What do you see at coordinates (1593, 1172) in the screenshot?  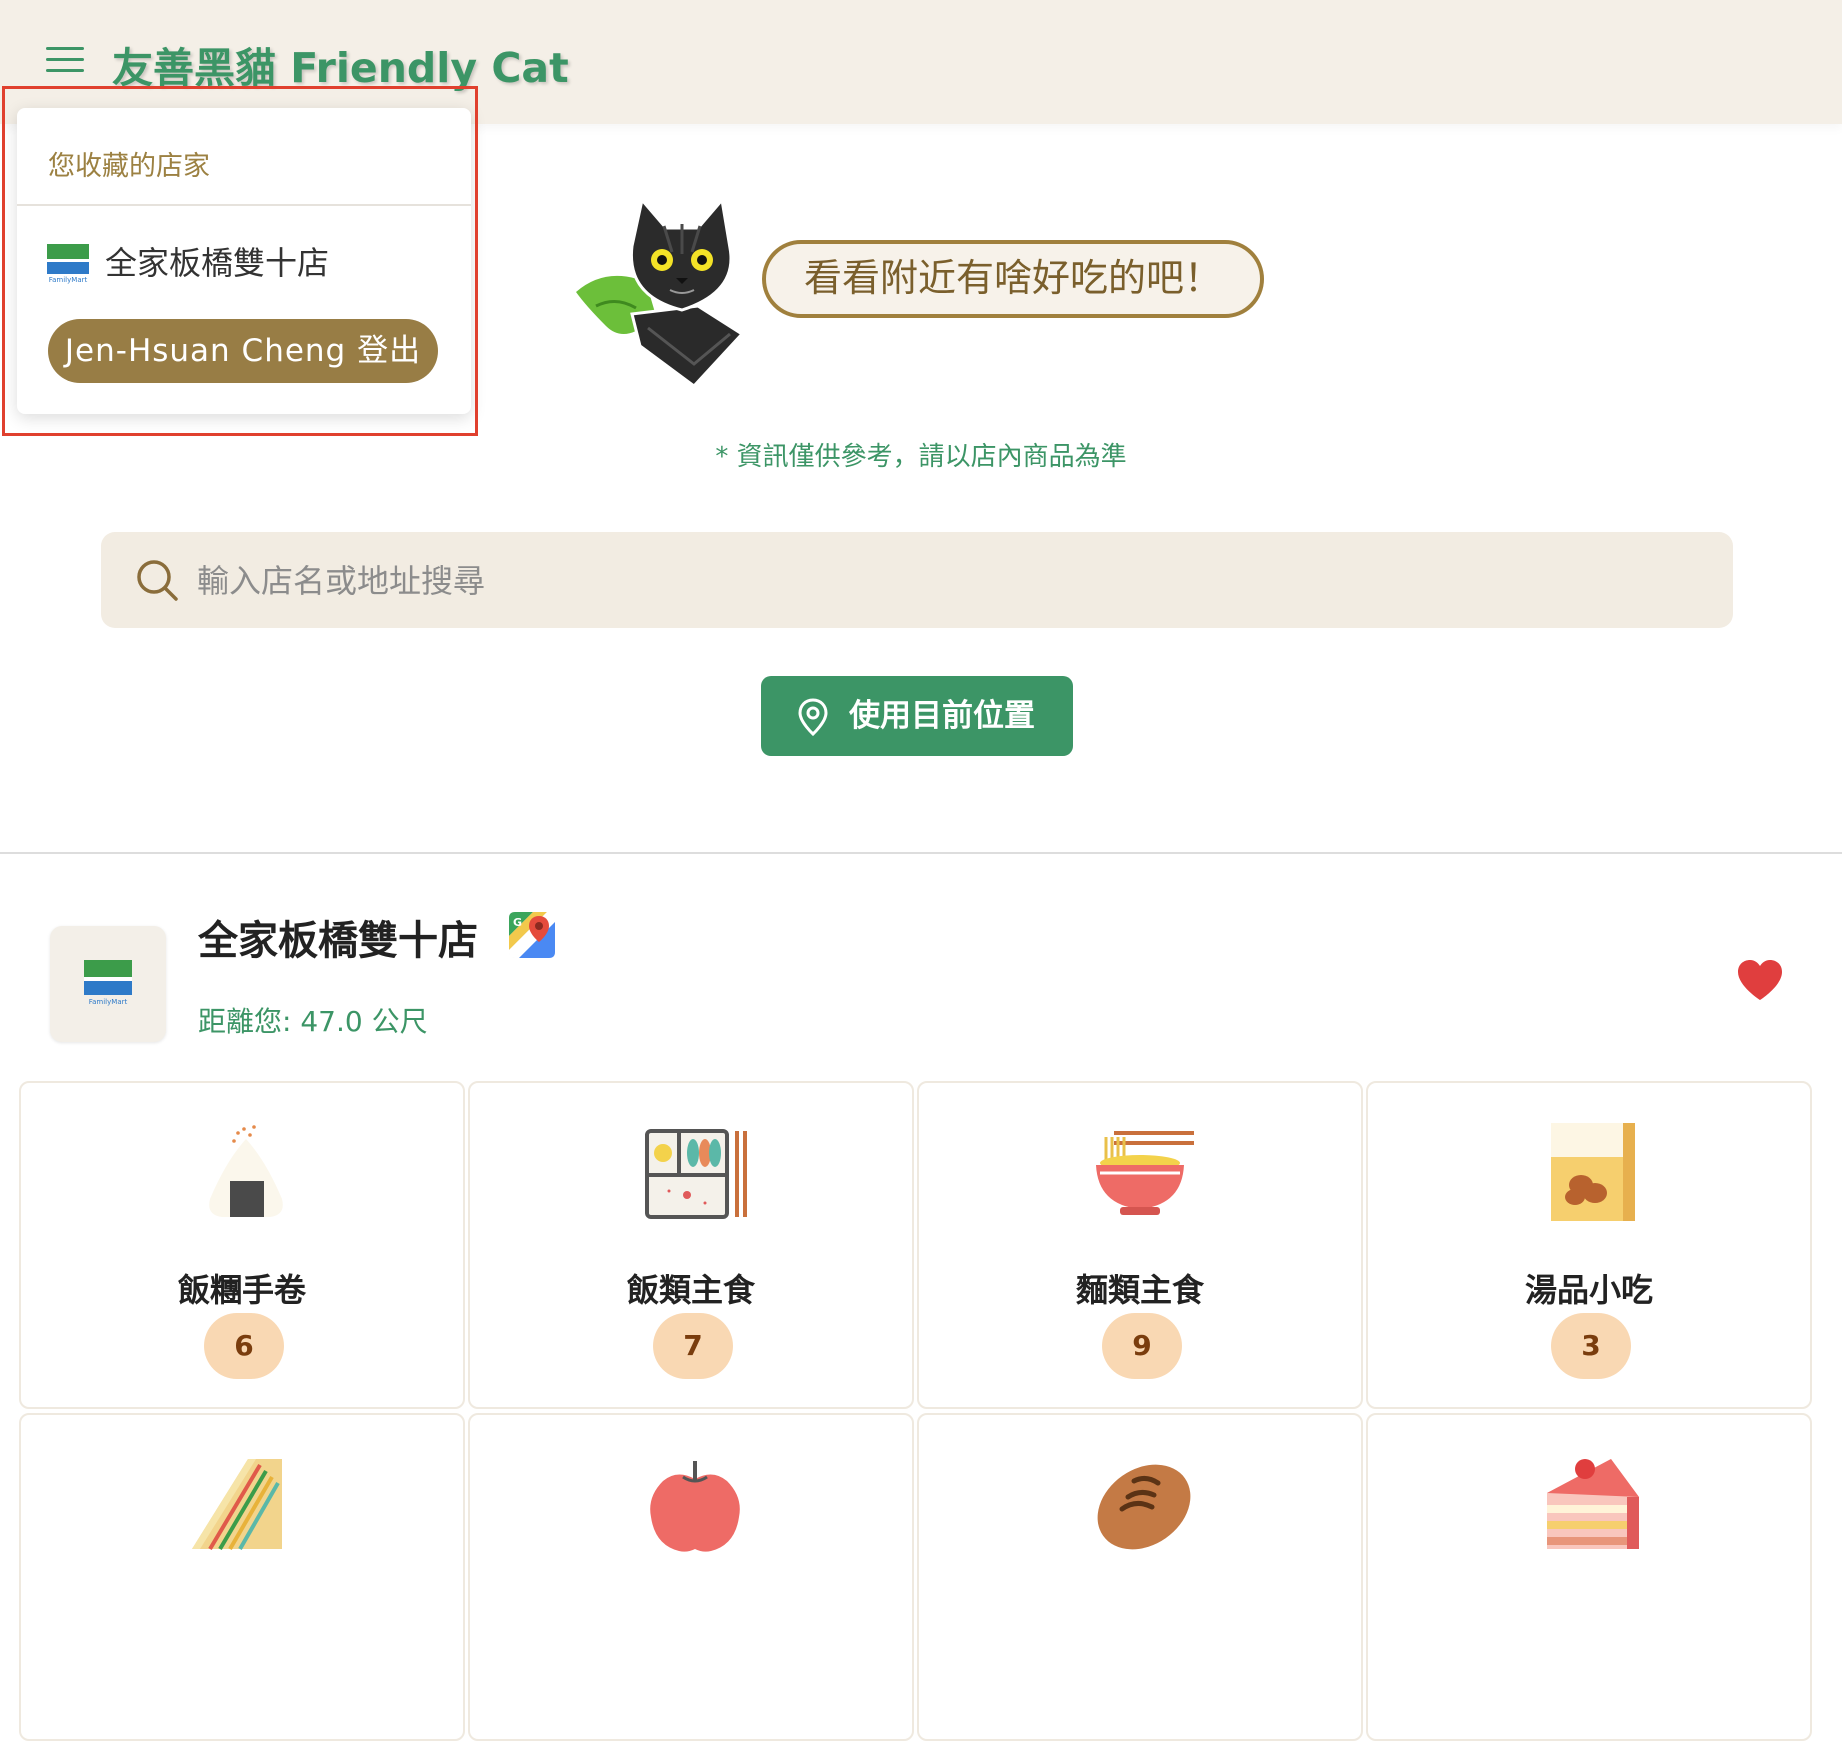 I see `snack-bag-icon` at bounding box center [1593, 1172].